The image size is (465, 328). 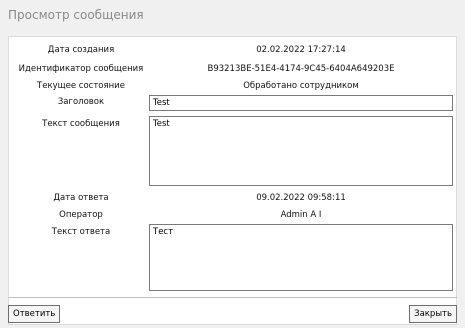 What do you see at coordinates (301, 86) in the screenshot?
I see `state-value: Обработано сотрудником` at bounding box center [301, 86].